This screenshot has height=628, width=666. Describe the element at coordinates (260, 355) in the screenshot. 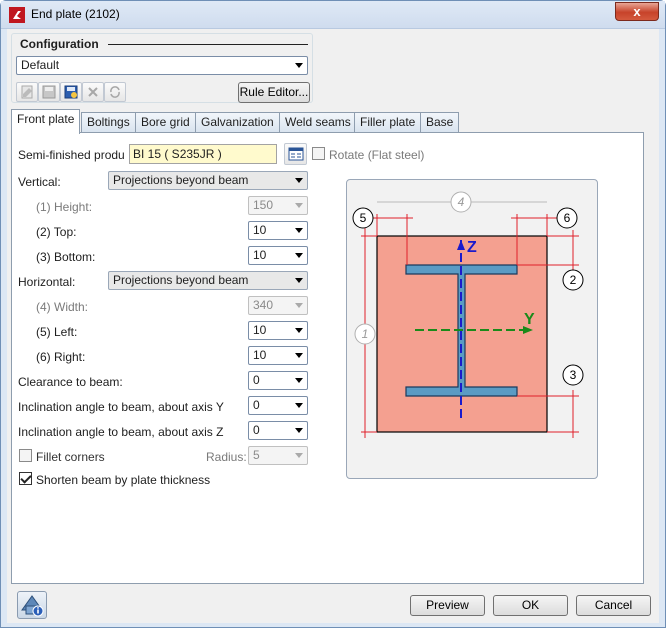

I see `right-value: 10` at that location.